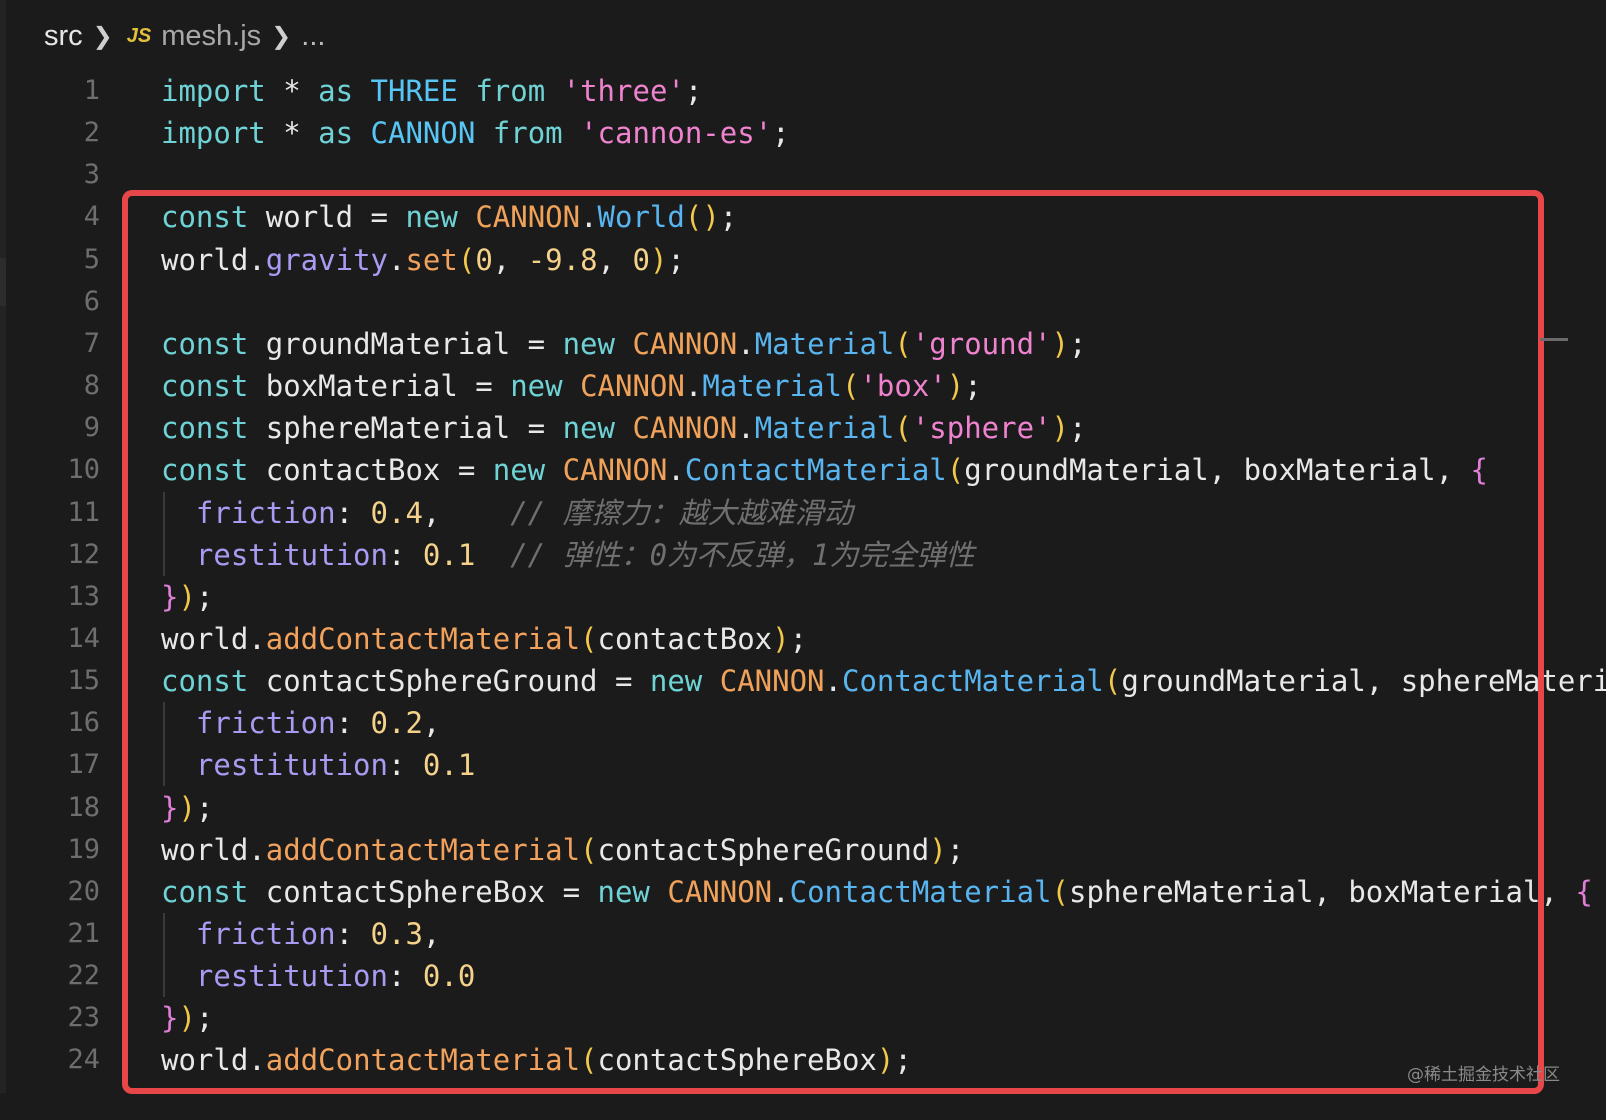 This screenshot has height=1120, width=1606. I want to click on code-line: 1 import * as THREE from 'three';, so click(784, 91).